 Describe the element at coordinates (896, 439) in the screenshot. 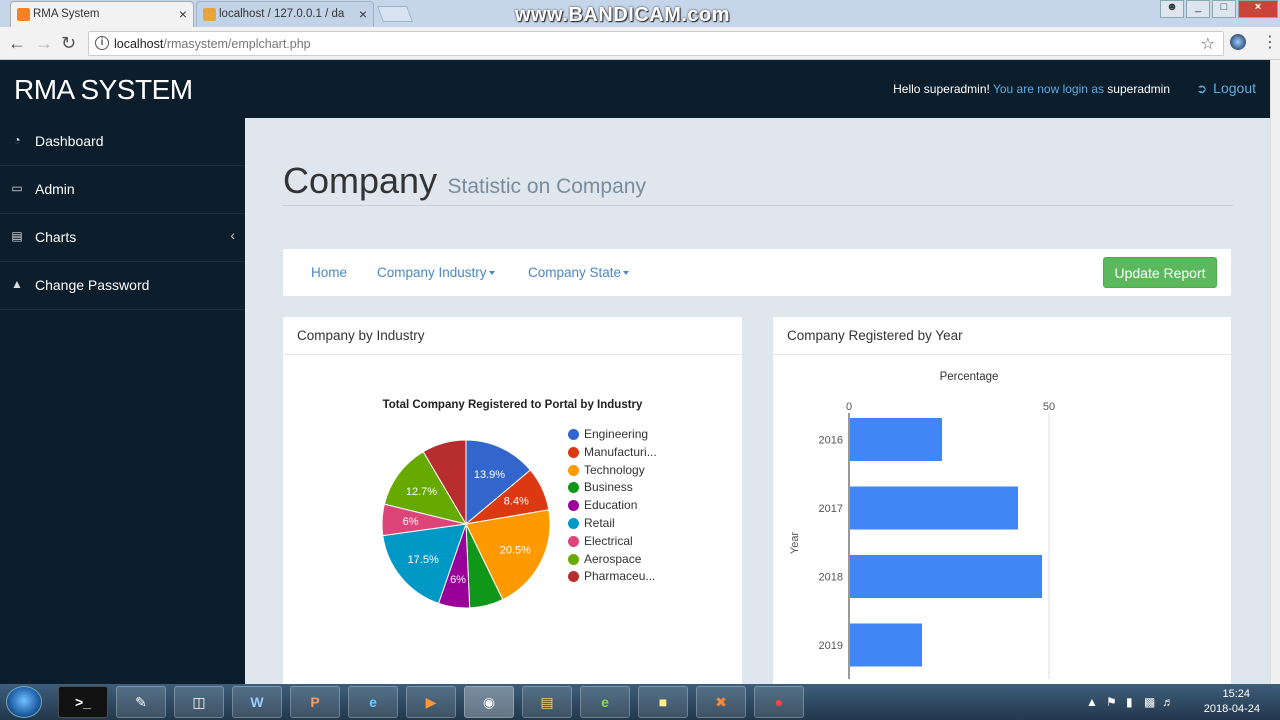

I see `bar-2016` at that location.